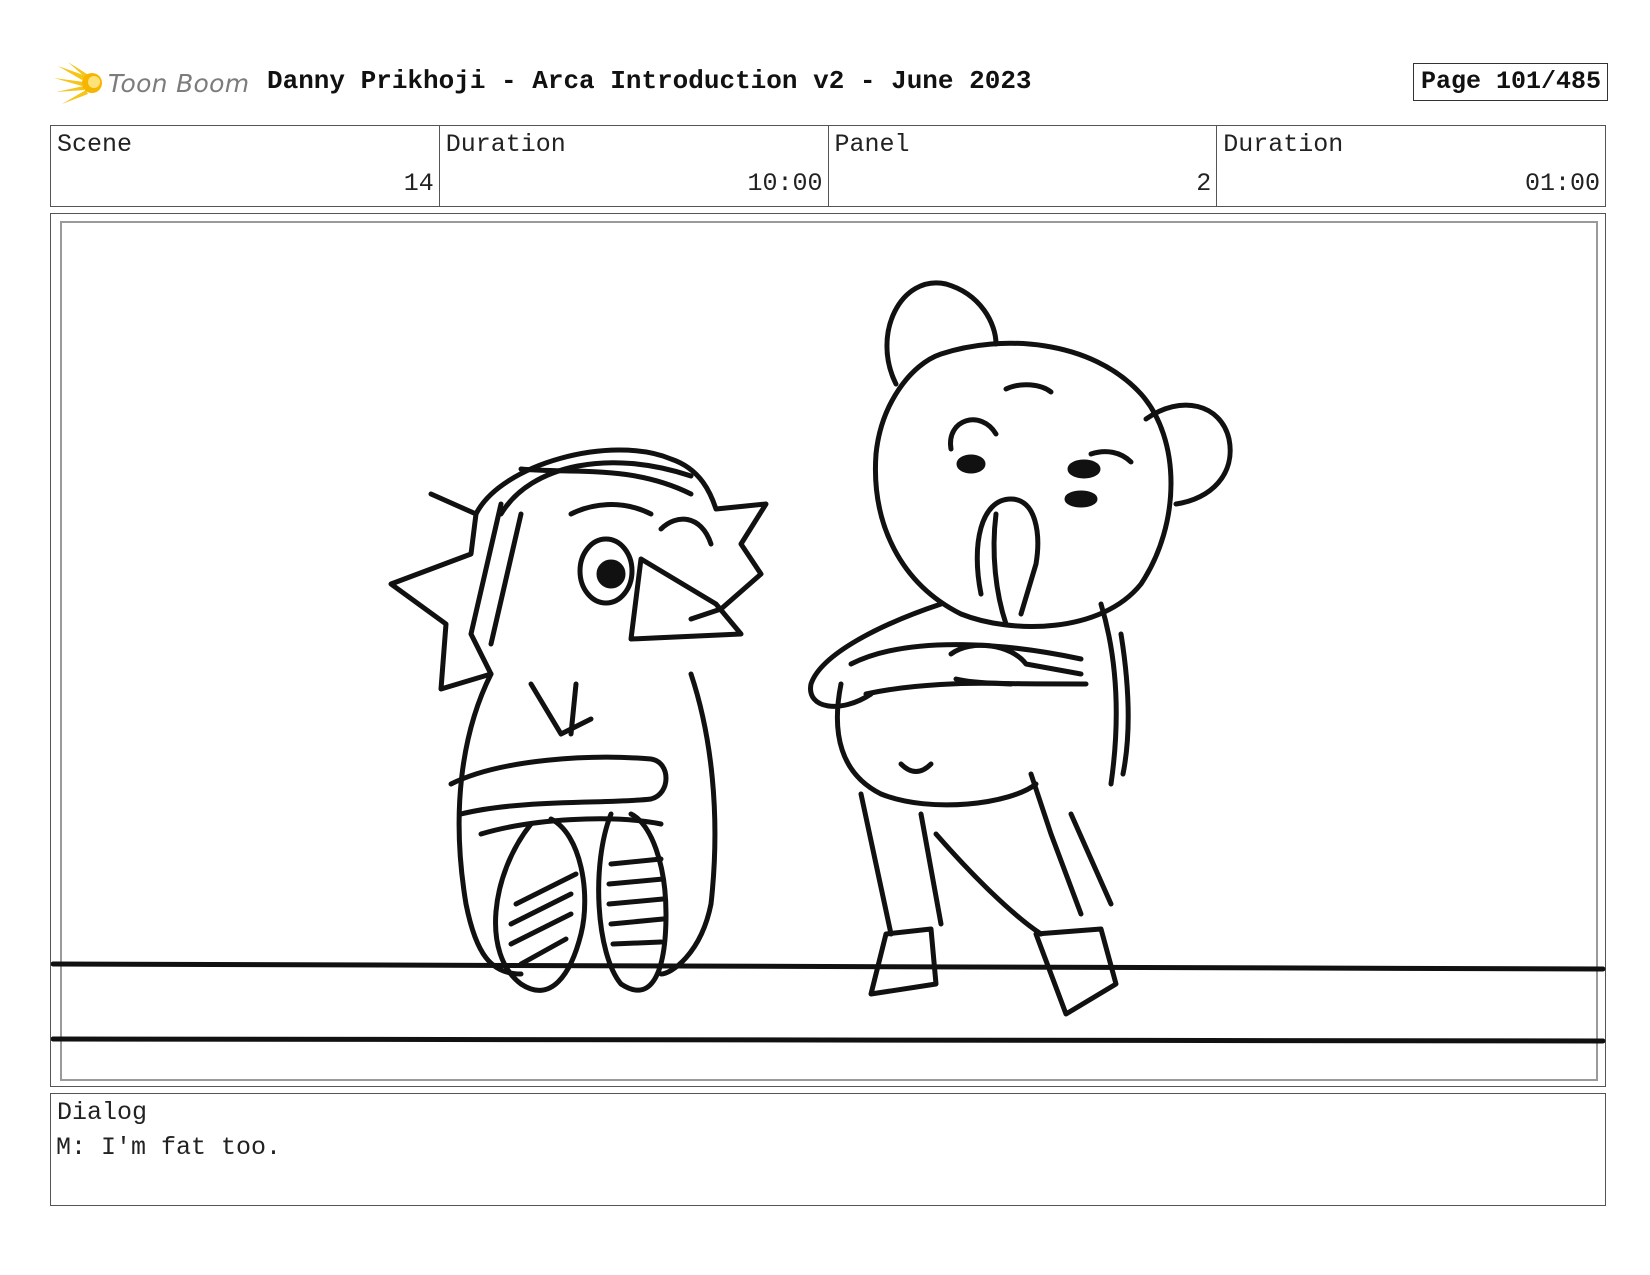  Describe the element at coordinates (1023, 166) in the screenshot. I see `panel-cell: Panel 2` at that location.